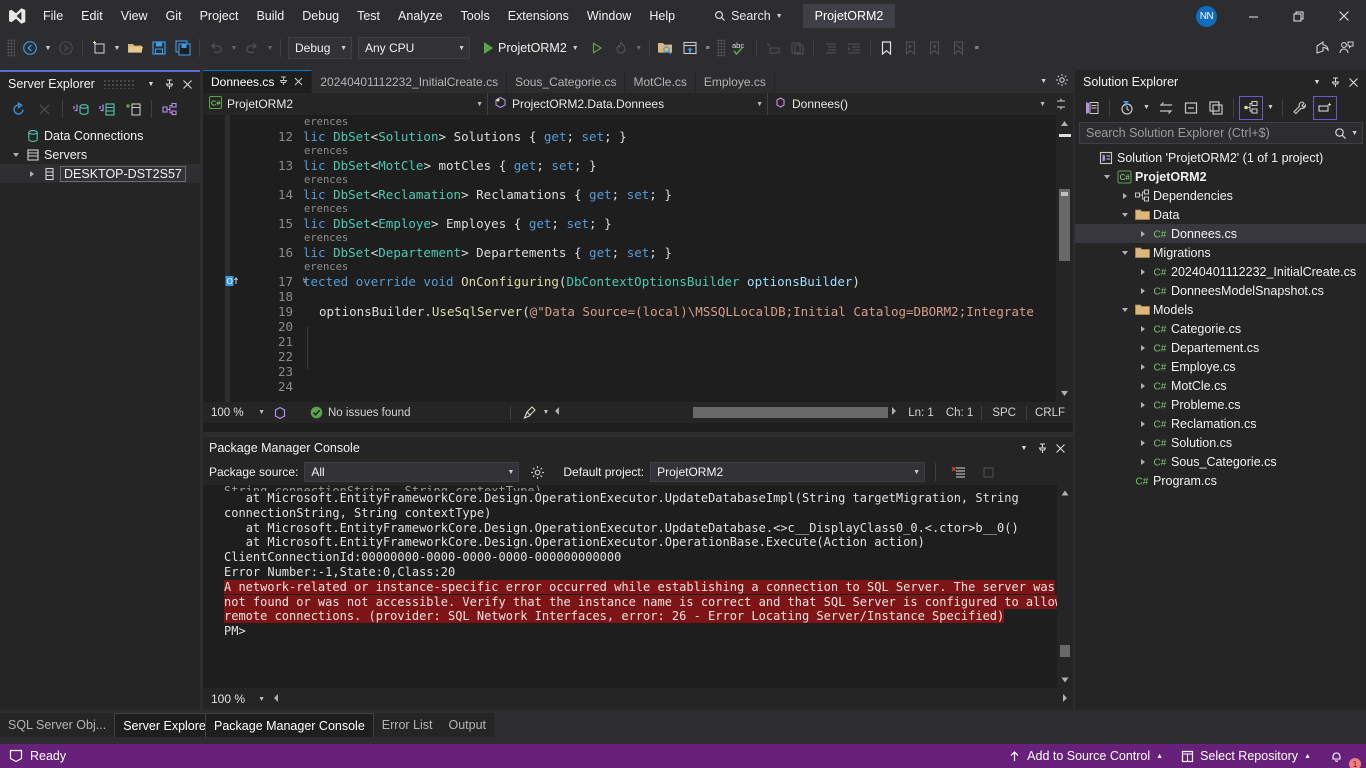 The width and height of the screenshot is (1366, 768). I want to click on menu-item-file: File, so click(53, 16).